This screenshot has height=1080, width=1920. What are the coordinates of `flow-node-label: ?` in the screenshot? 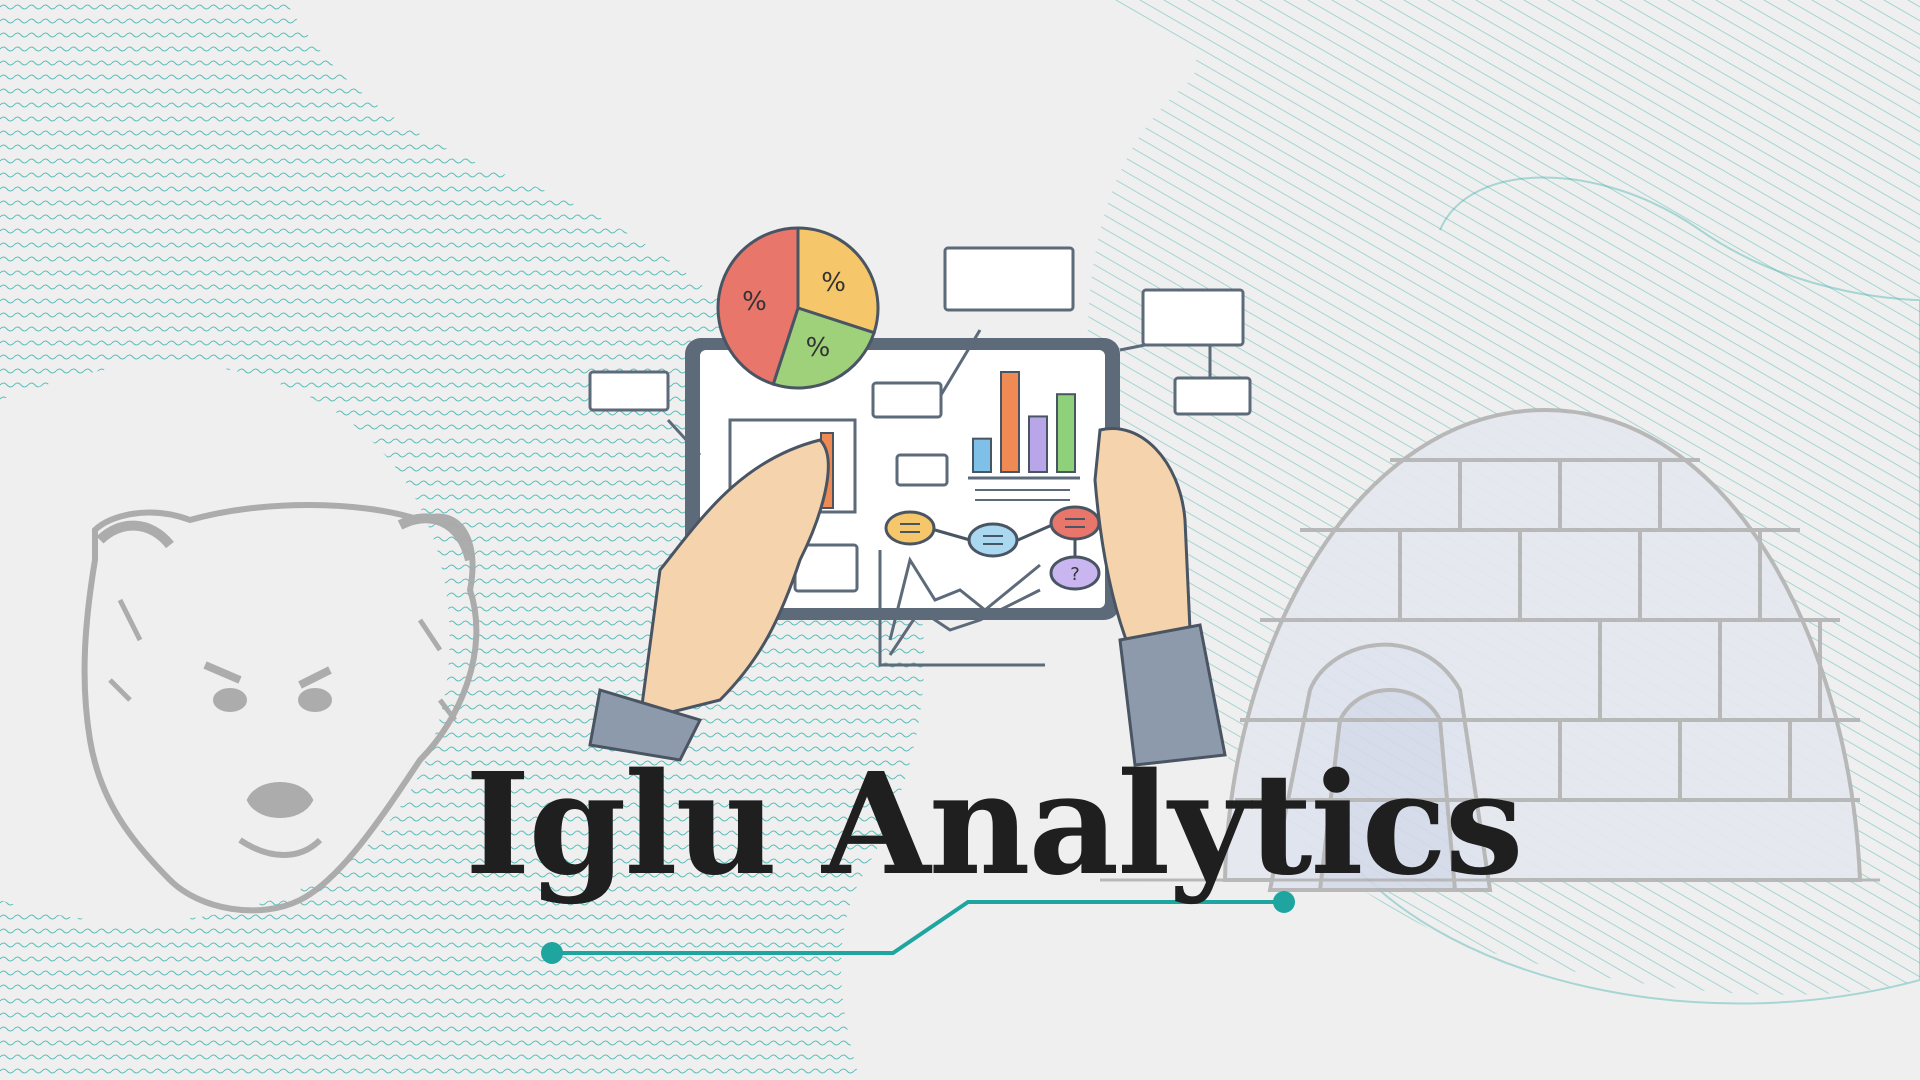 It's located at (1075, 574).